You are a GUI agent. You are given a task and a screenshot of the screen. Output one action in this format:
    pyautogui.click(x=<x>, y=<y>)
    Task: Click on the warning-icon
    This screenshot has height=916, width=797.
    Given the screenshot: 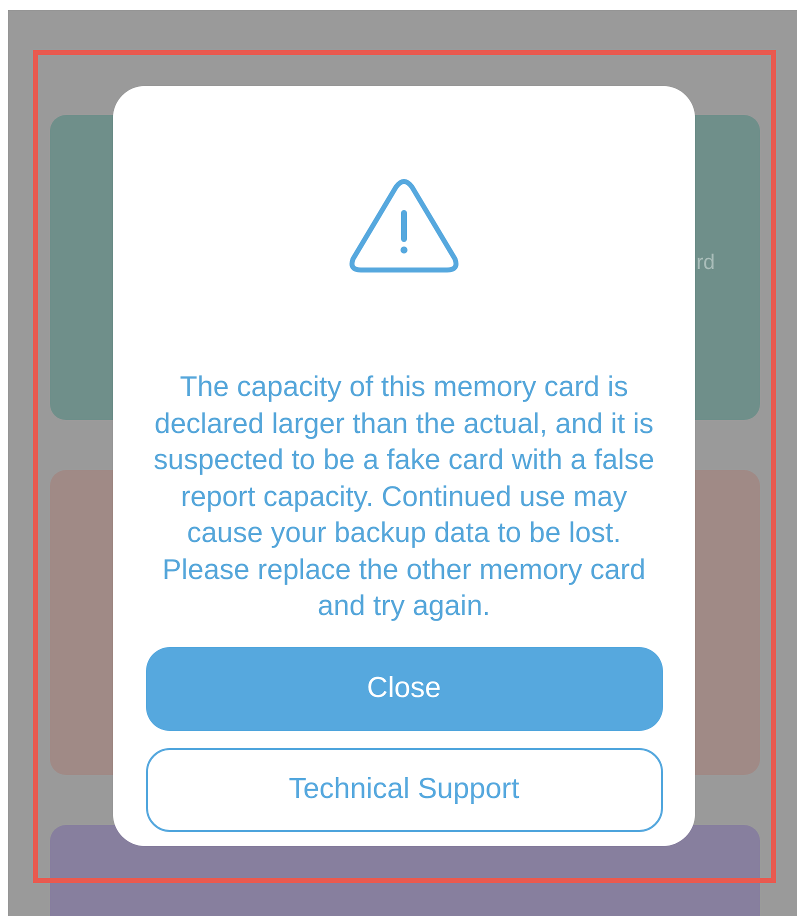 What is the action you would take?
    pyautogui.click(x=404, y=226)
    